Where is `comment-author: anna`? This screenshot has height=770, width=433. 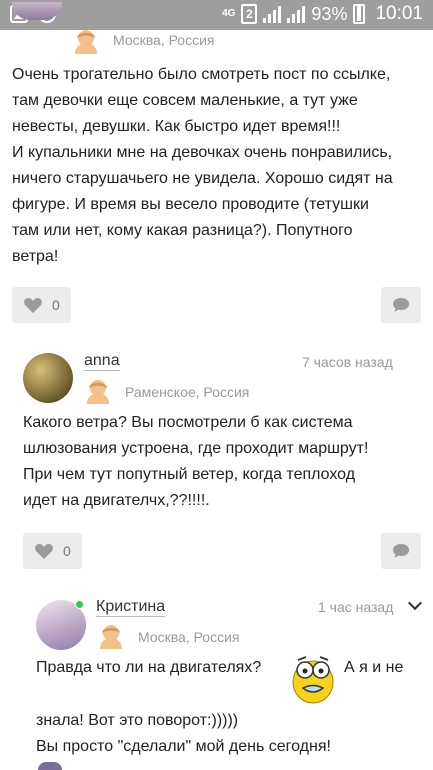
comment-author: anna is located at coordinates (102, 361).